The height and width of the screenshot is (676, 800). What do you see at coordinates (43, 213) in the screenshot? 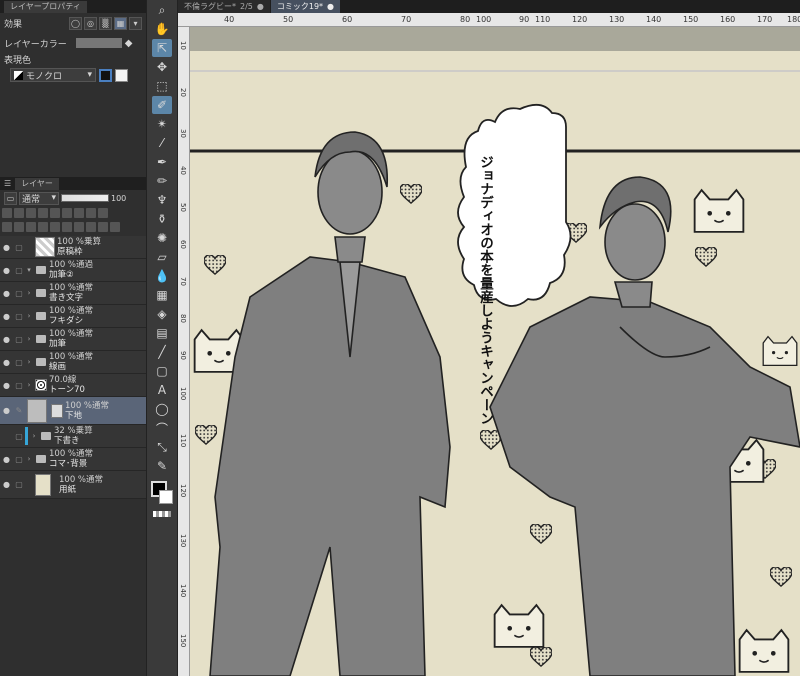
I see `lock-icon` at bounding box center [43, 213].